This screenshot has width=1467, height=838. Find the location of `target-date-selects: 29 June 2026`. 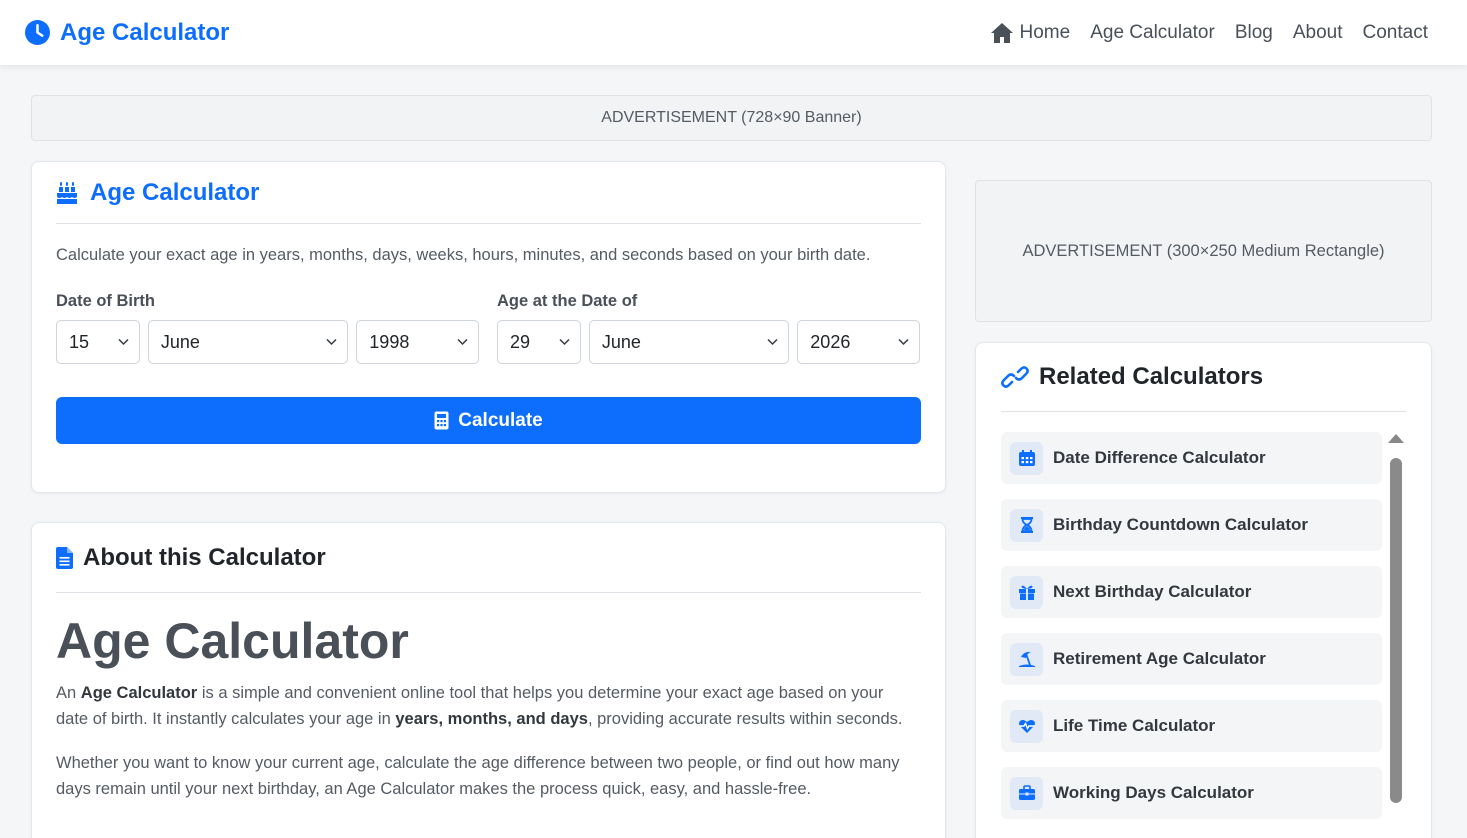

target-date-selects: 29 June 2026 is located at coordinates (708, 342).